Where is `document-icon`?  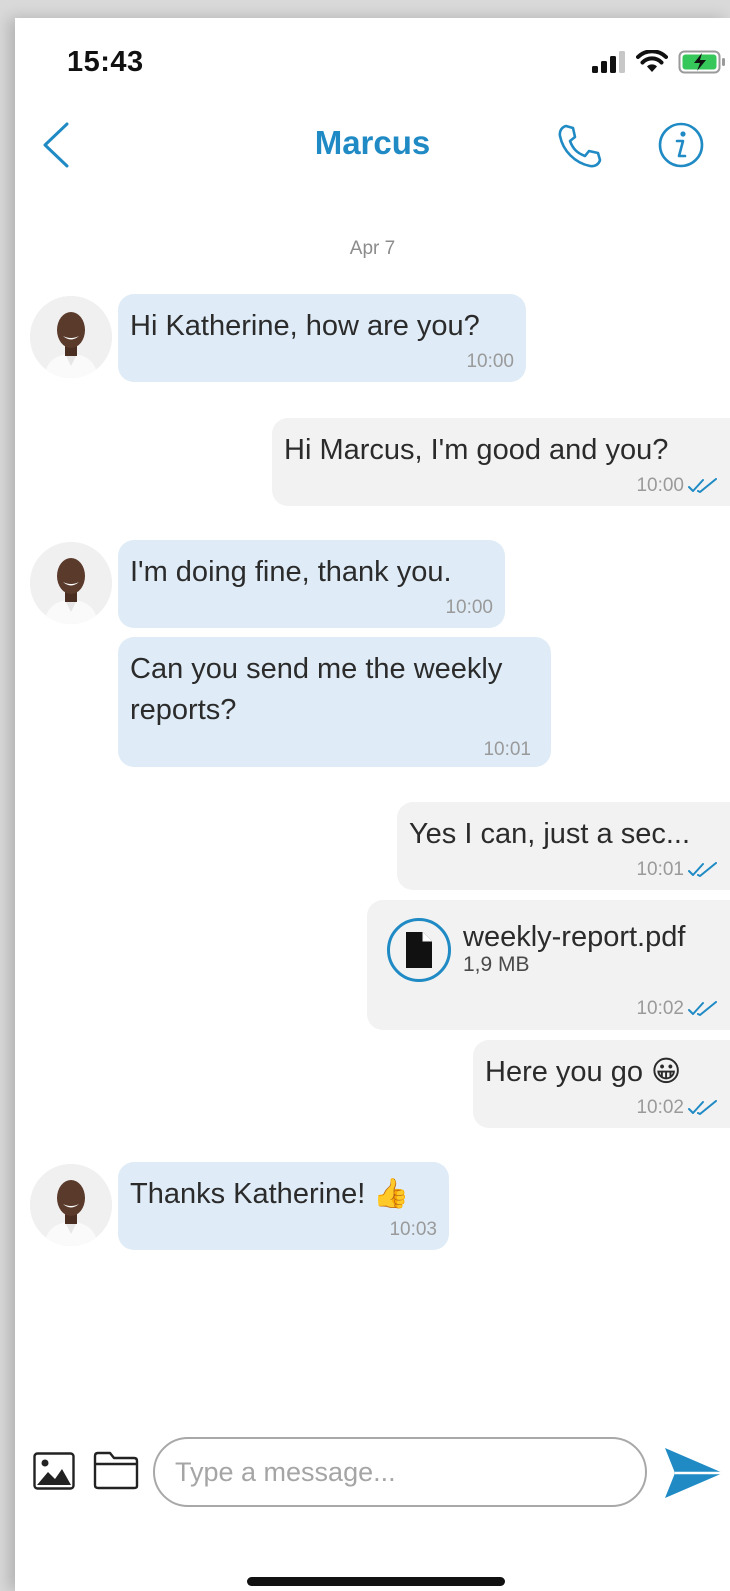 document-icon is located at coordinates (419, 950).